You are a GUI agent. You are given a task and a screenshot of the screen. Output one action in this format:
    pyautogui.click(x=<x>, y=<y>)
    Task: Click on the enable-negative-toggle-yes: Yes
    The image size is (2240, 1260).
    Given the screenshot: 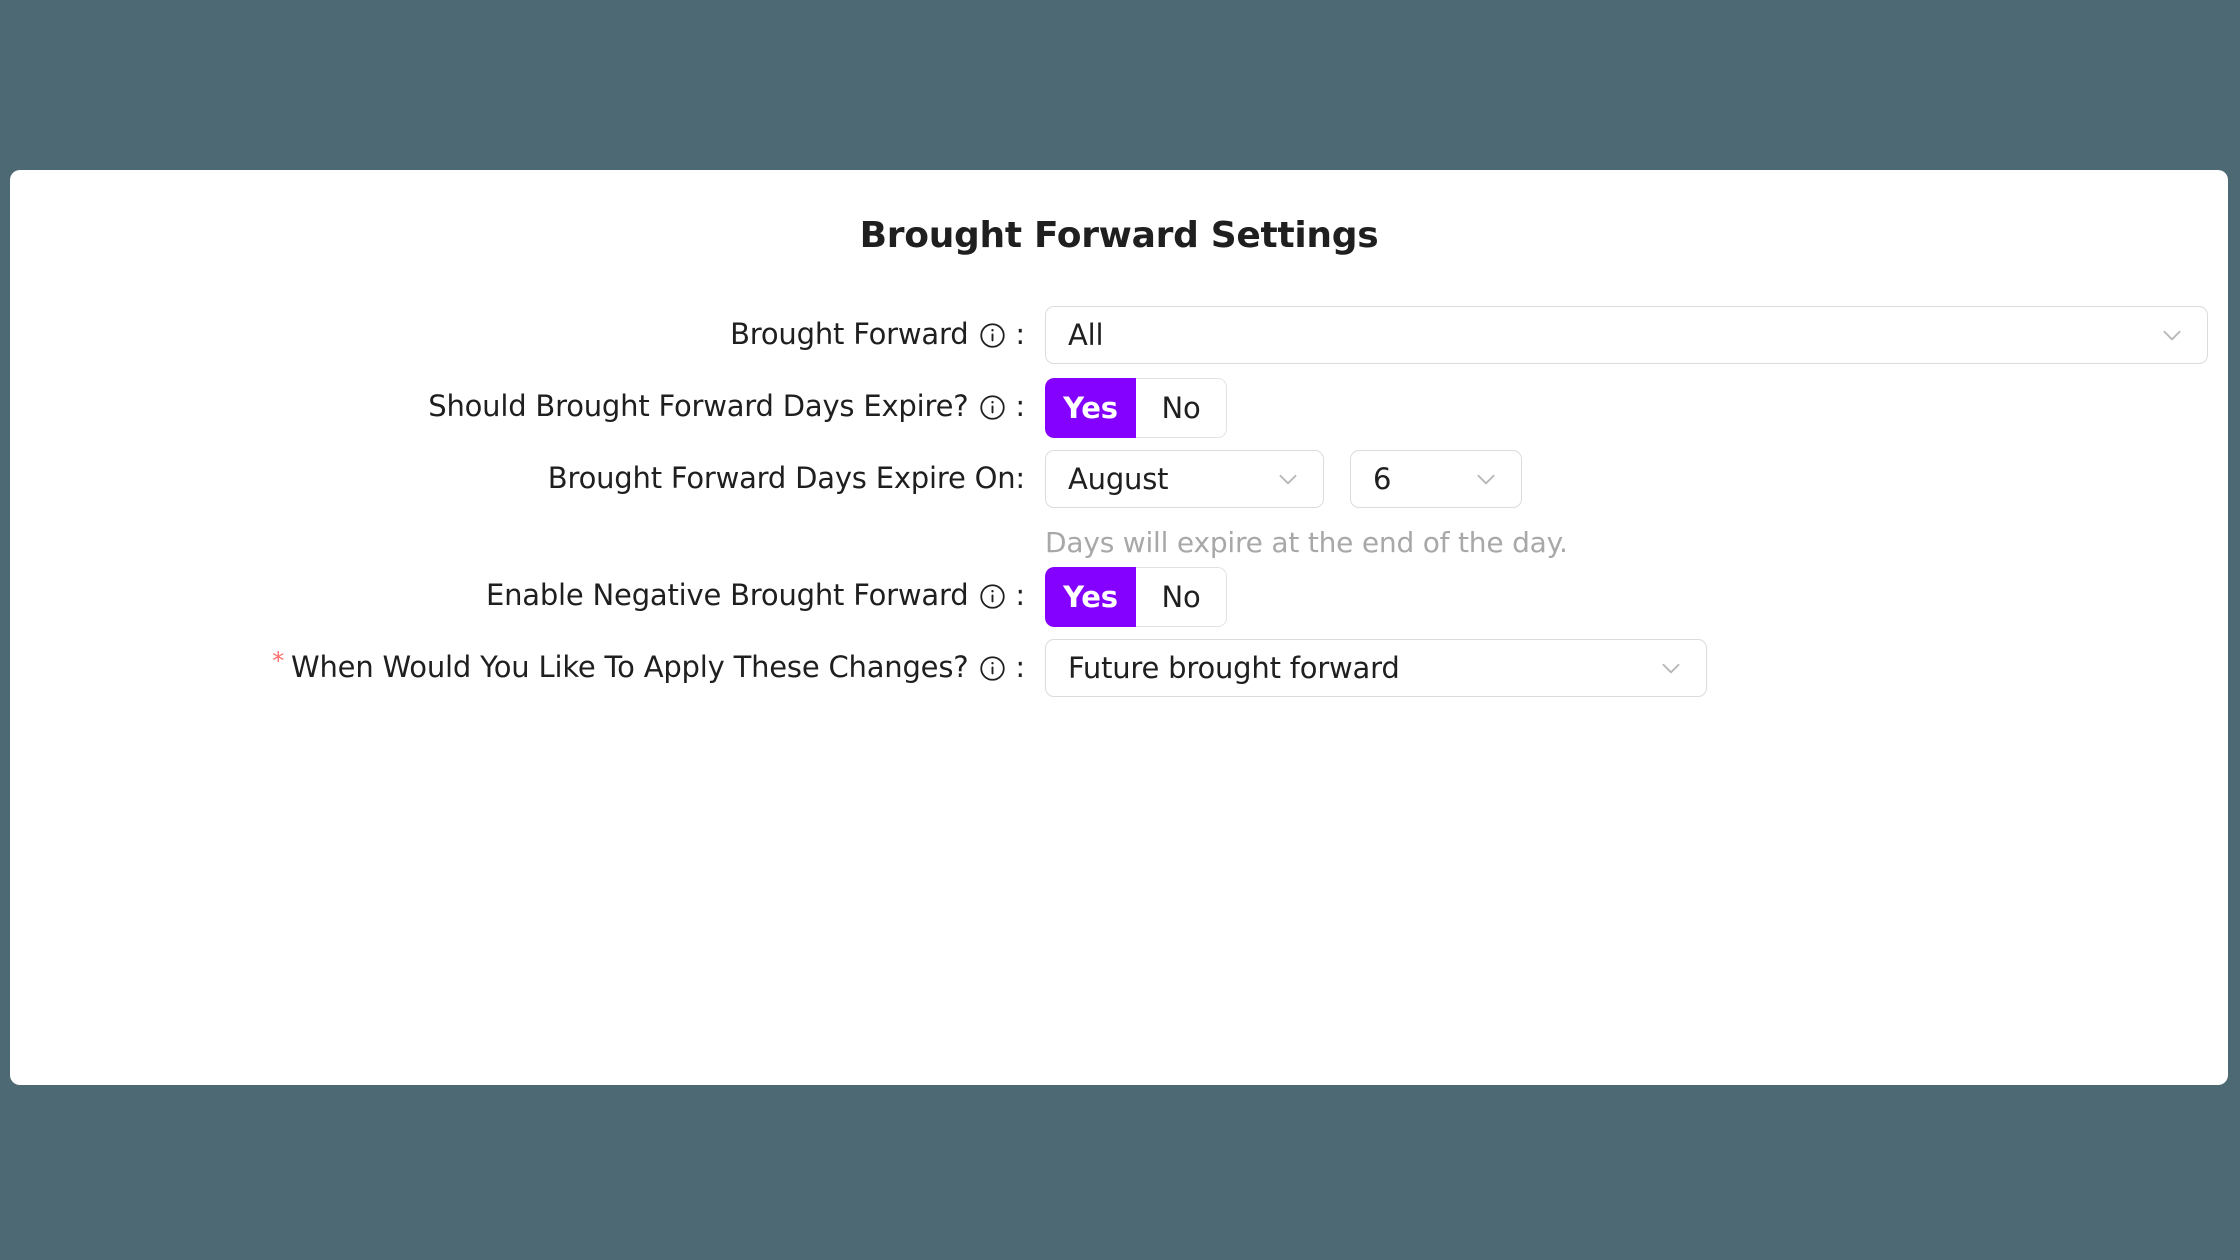 What is the action you would take?
    pyautogui.click(x=1090, y=597)
    